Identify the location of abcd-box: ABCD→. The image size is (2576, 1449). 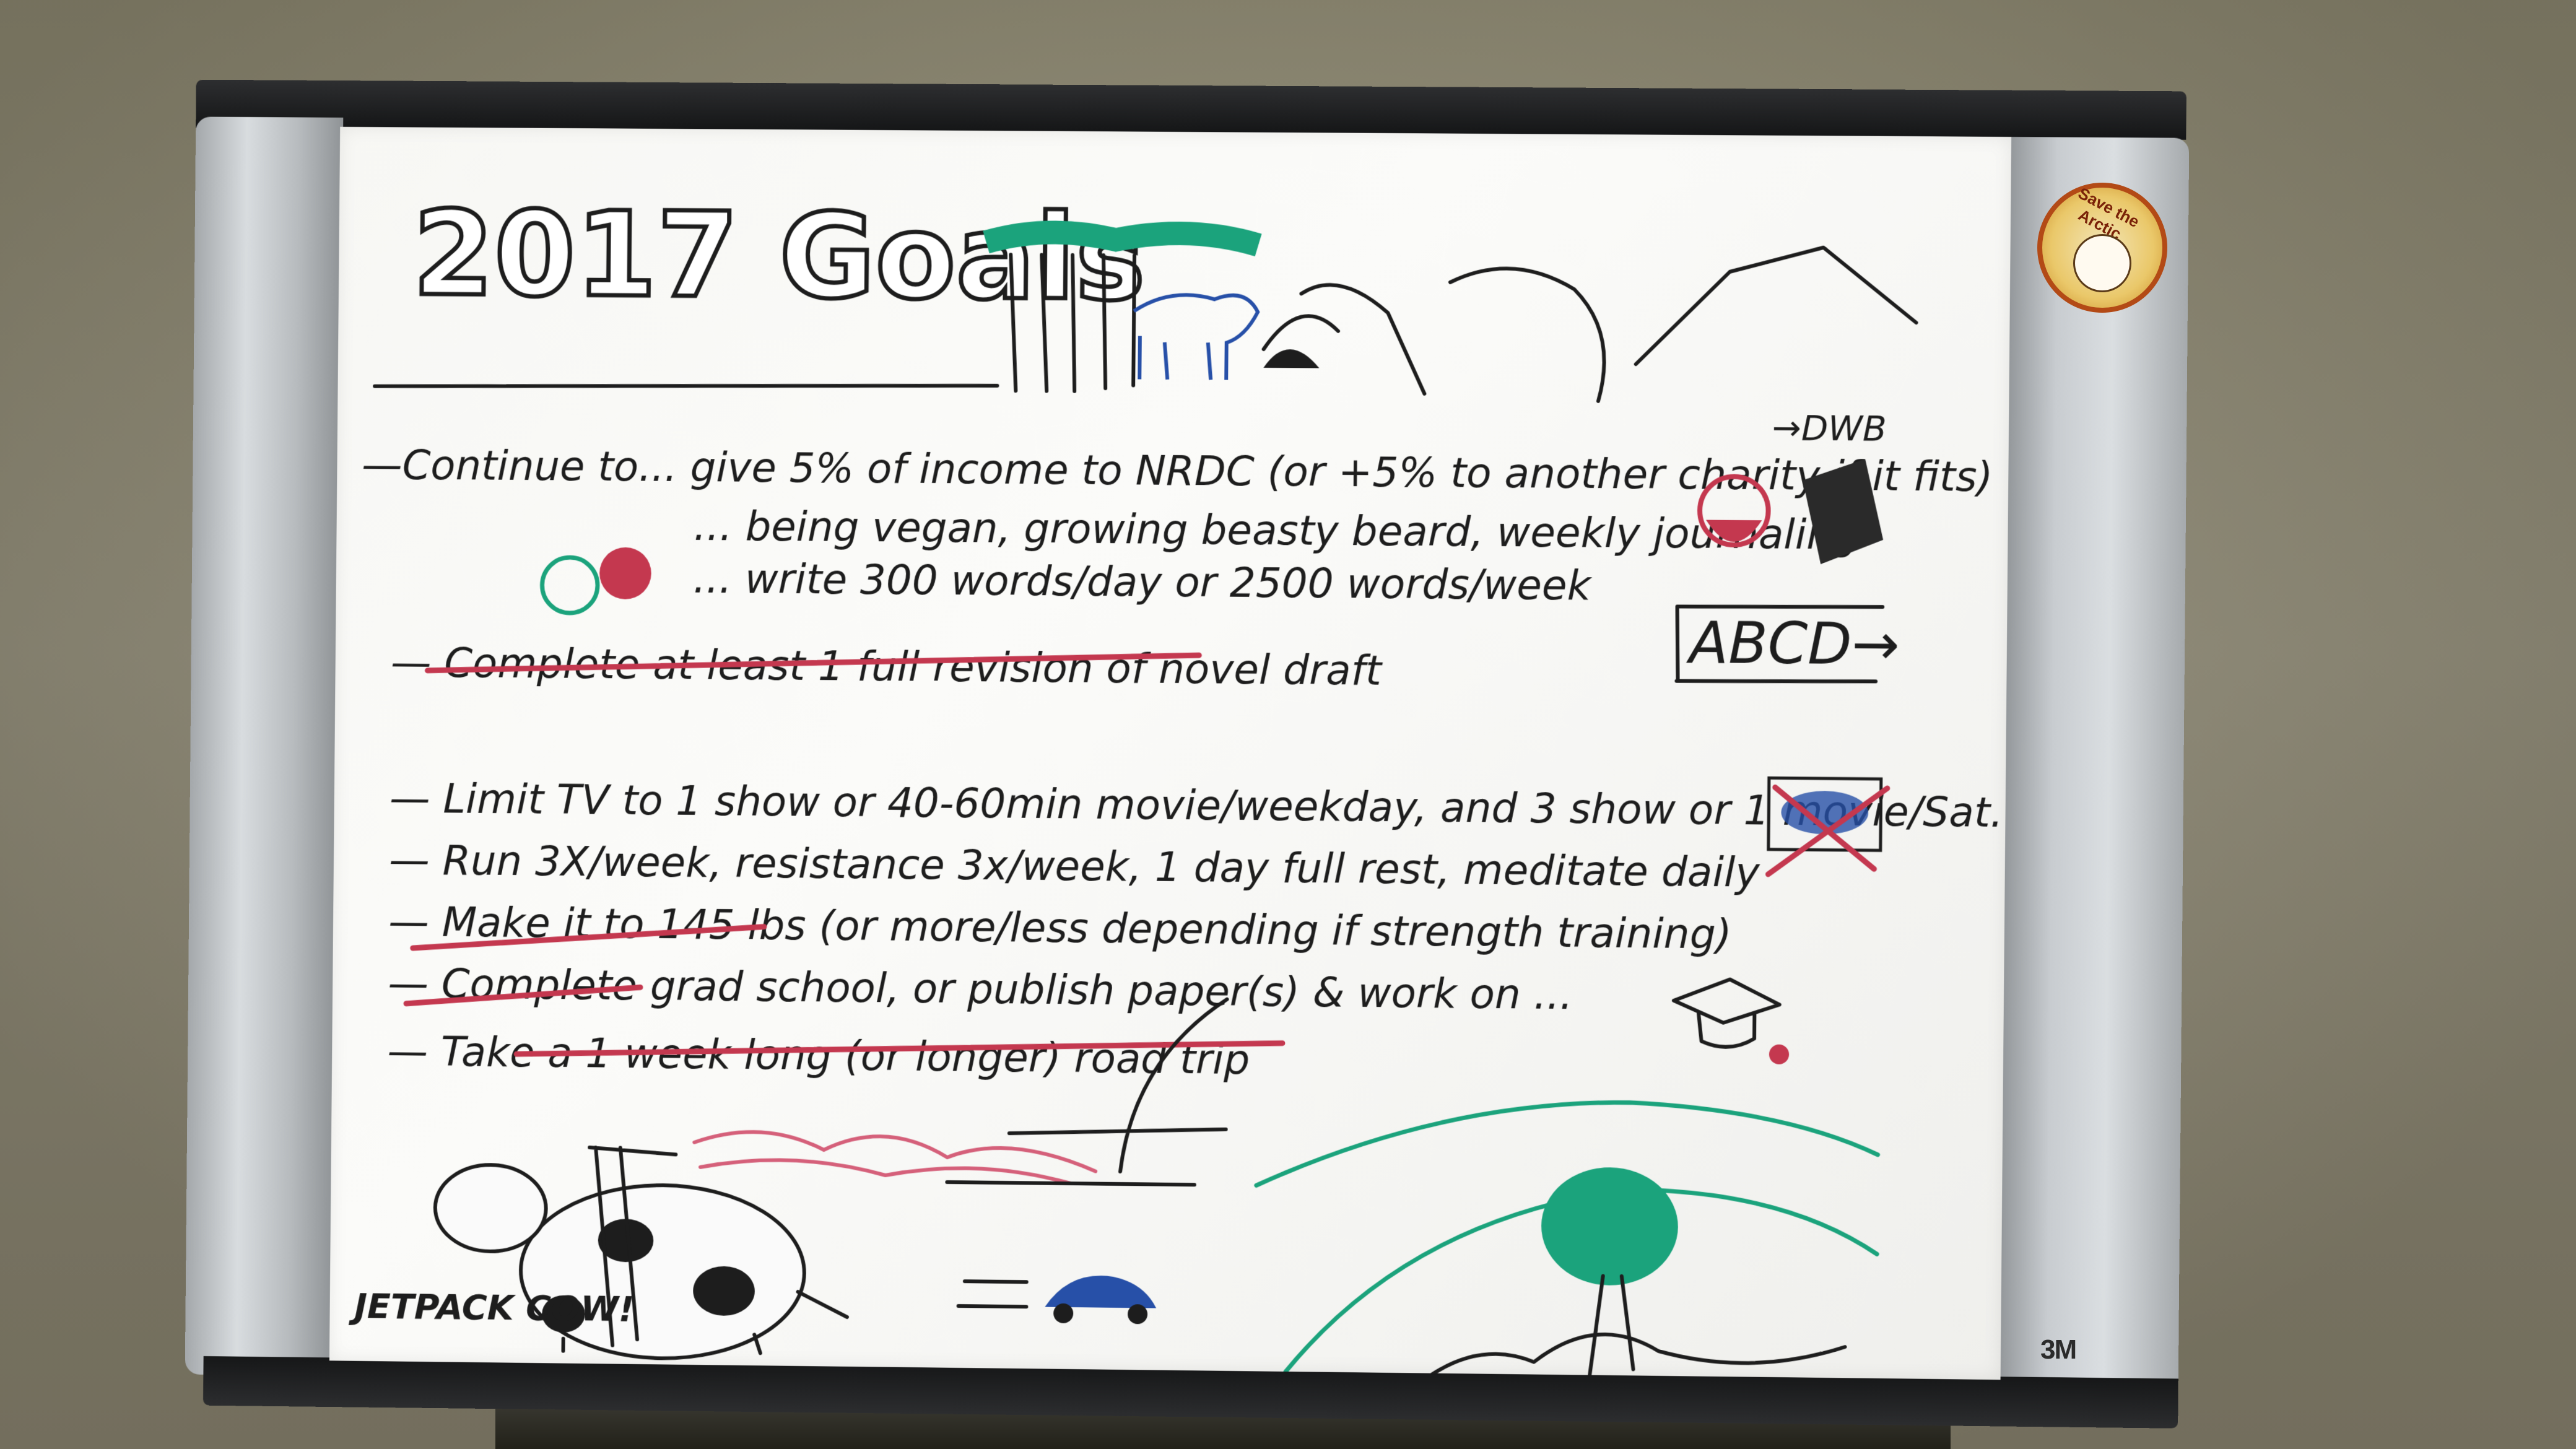
(1789, 643).